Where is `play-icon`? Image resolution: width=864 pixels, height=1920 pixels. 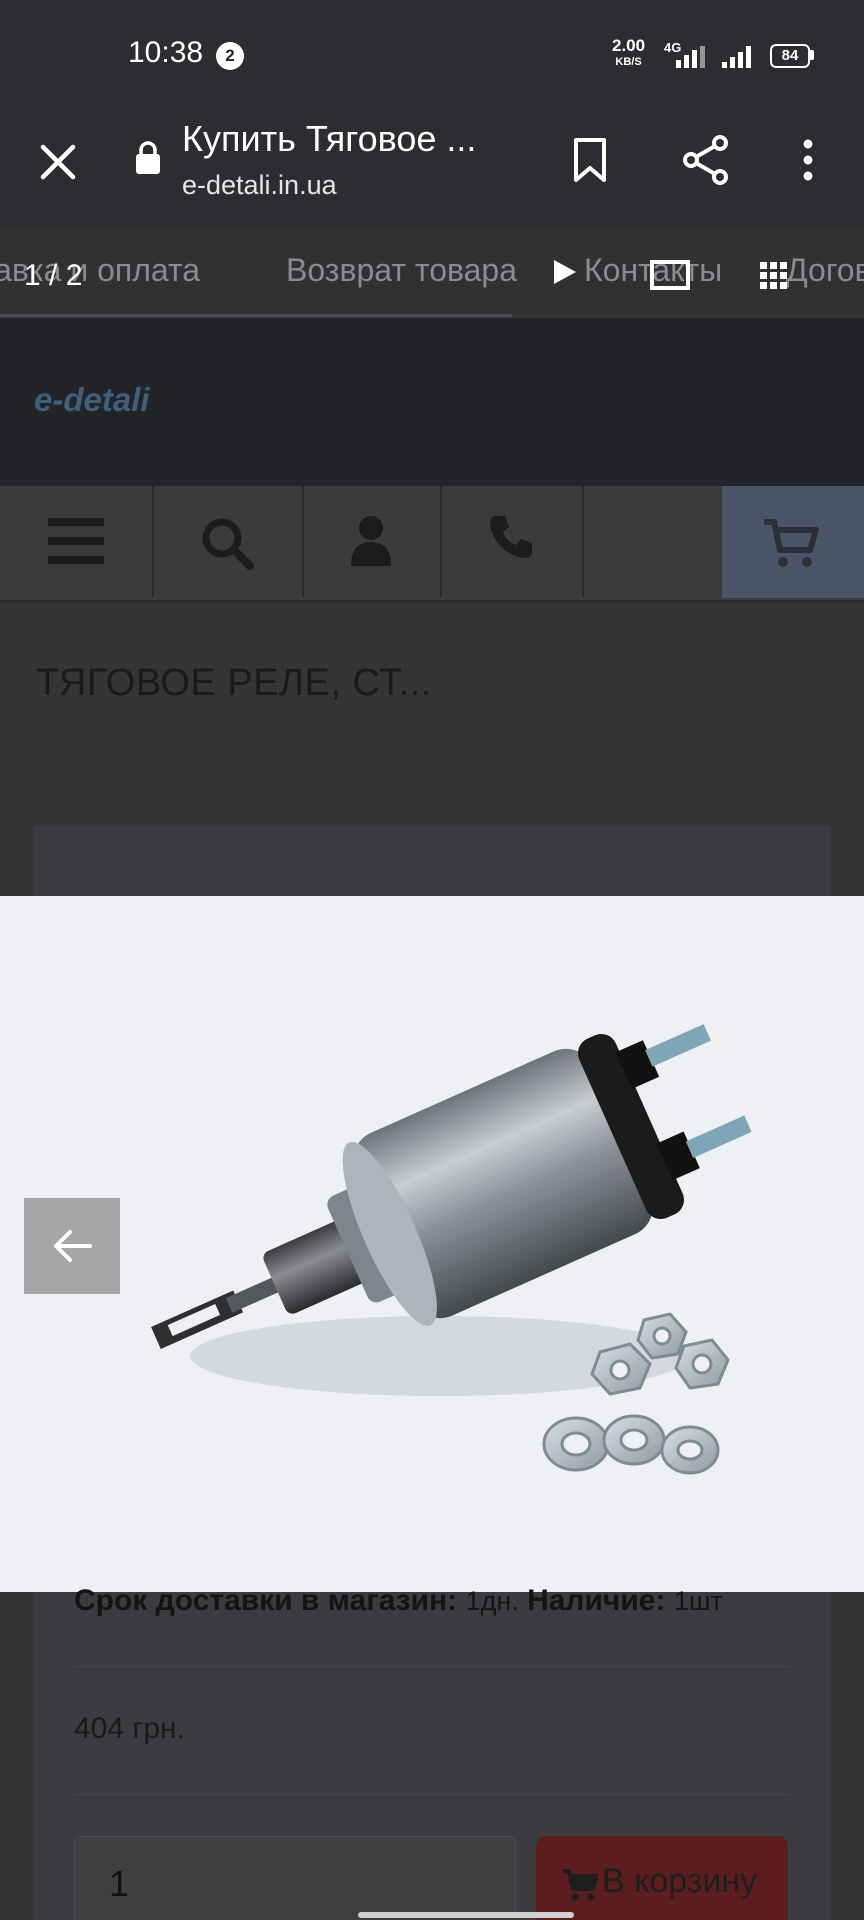 play-icon is located at coordinates (564, 272).